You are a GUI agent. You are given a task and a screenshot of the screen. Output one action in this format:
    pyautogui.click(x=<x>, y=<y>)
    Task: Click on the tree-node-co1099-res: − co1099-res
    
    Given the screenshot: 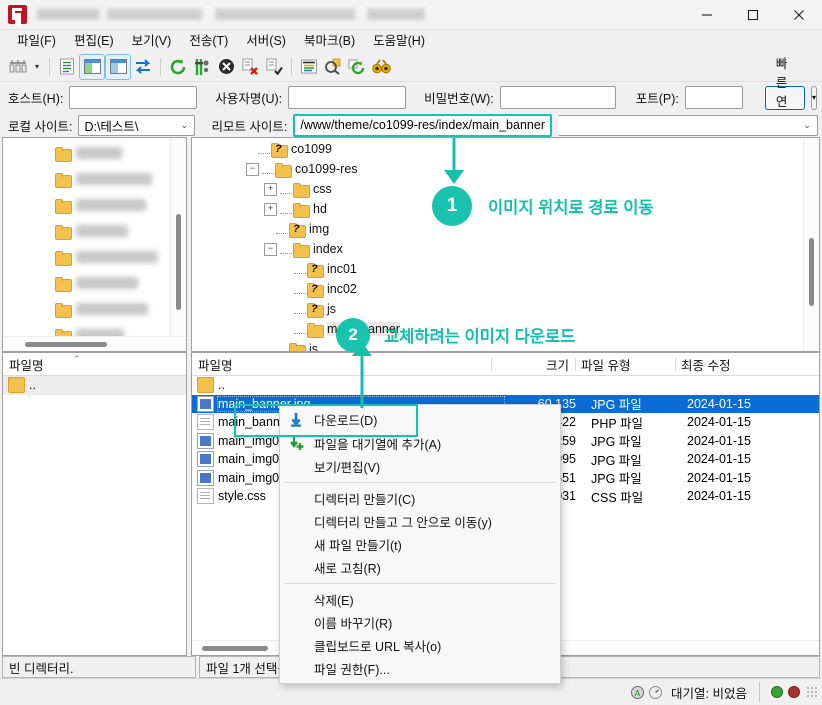 What is the action you would take?
    pyautogui.click(x=505, y=169)
    